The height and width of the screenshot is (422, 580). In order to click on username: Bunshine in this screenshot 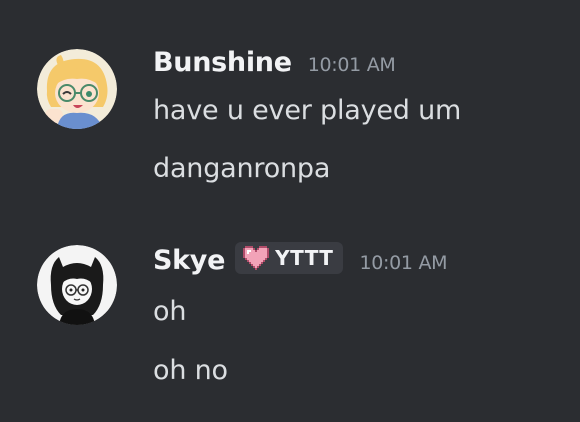, I will do `click(222, 62)`.